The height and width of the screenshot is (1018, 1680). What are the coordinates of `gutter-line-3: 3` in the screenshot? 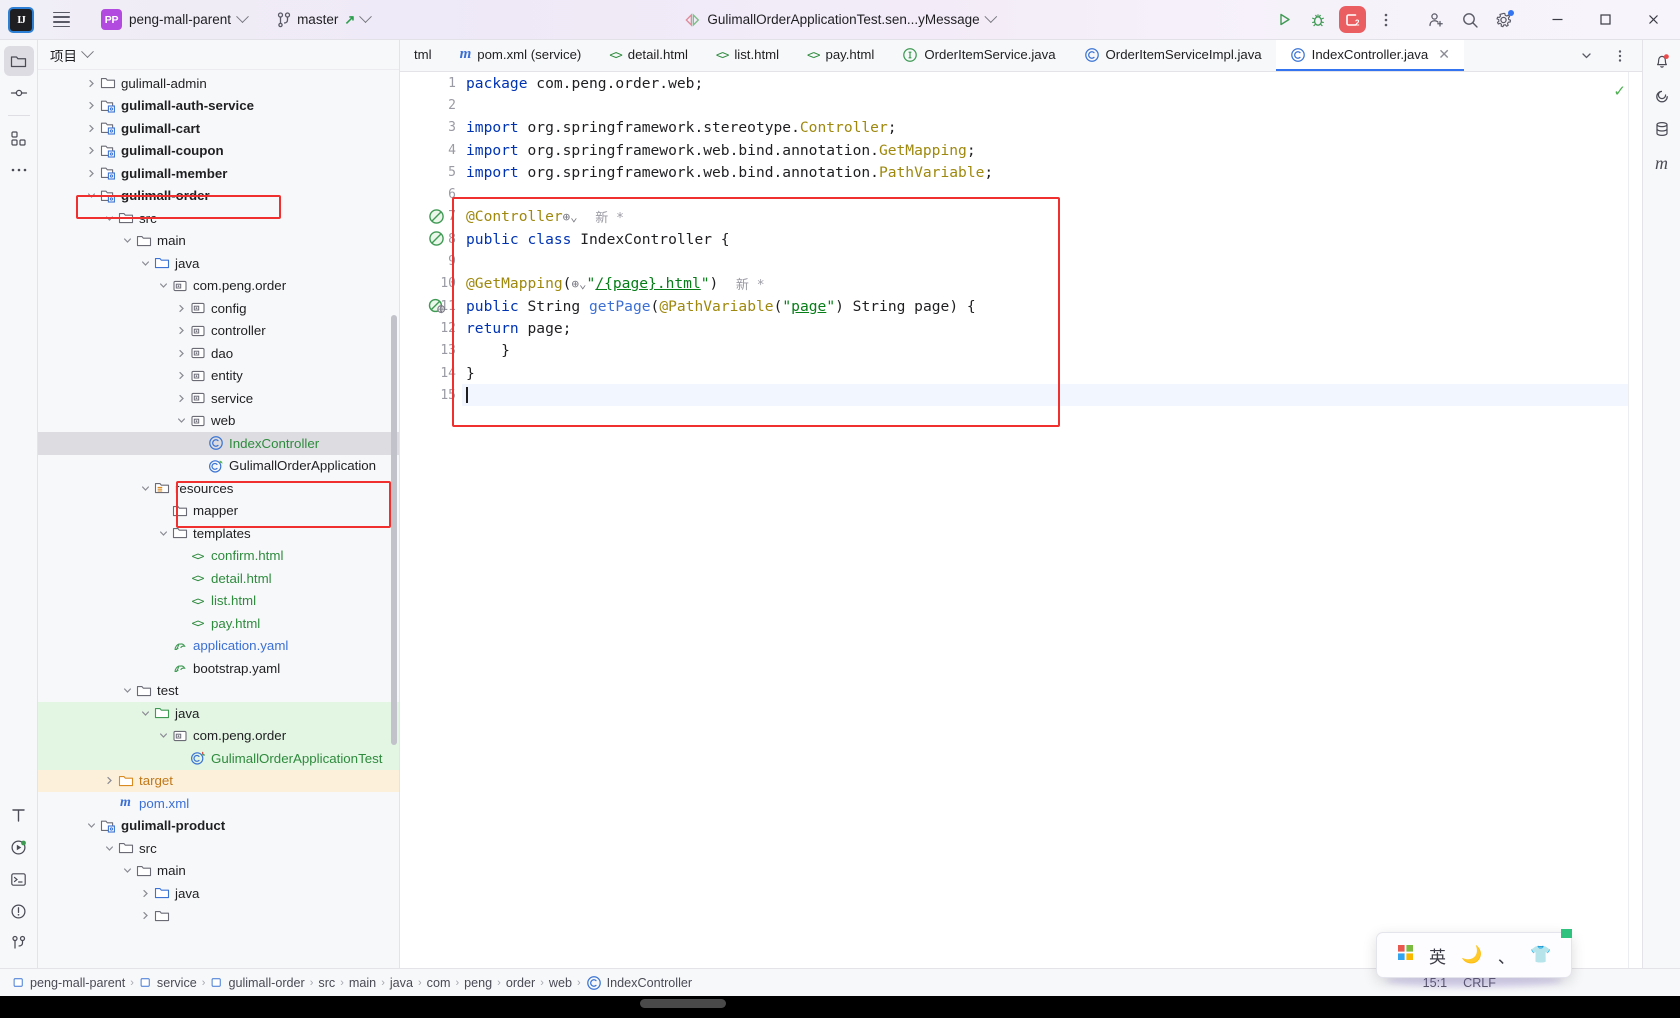 It's located at (431, 128).